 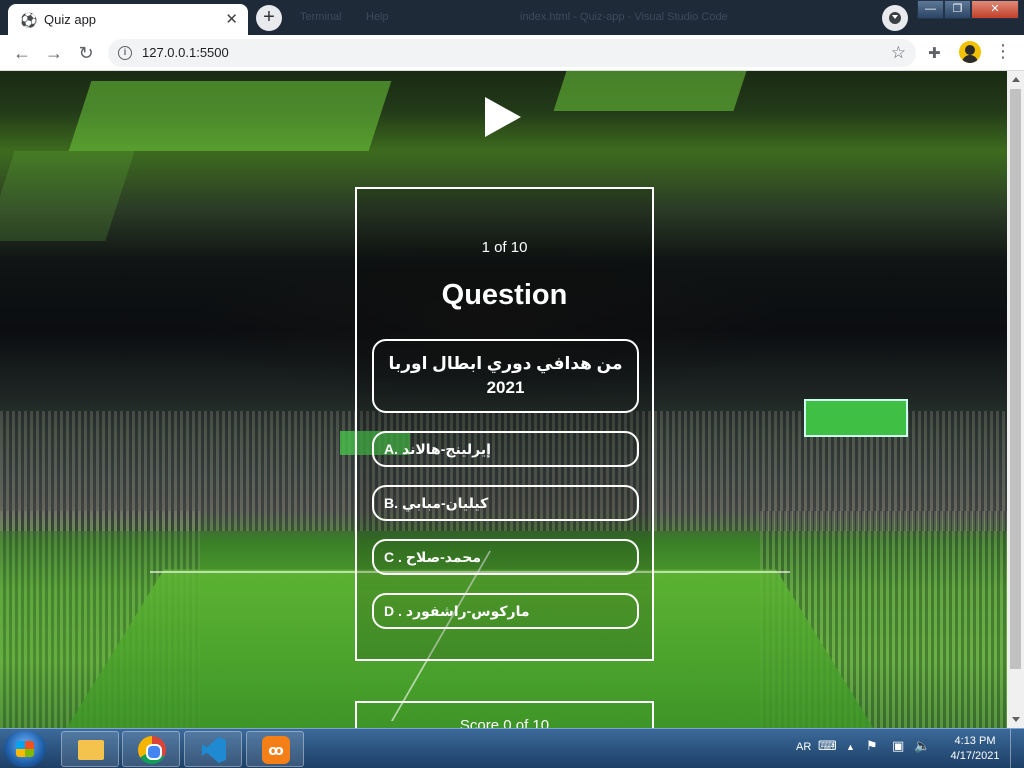 I want to click on question-progress: 1 of 10, so click(x=504, y=247).